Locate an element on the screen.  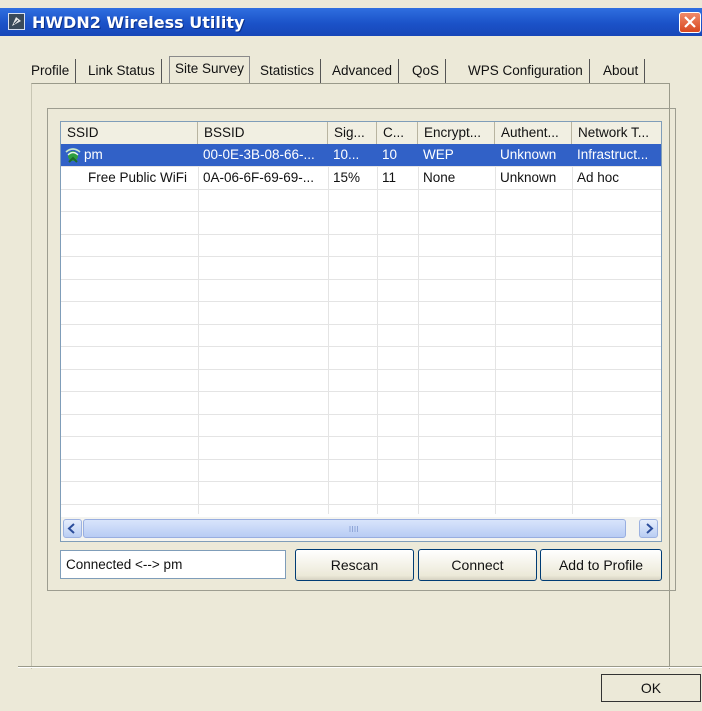
add-to-profile-button: Add to Profile is located at coordinates (601, 565).